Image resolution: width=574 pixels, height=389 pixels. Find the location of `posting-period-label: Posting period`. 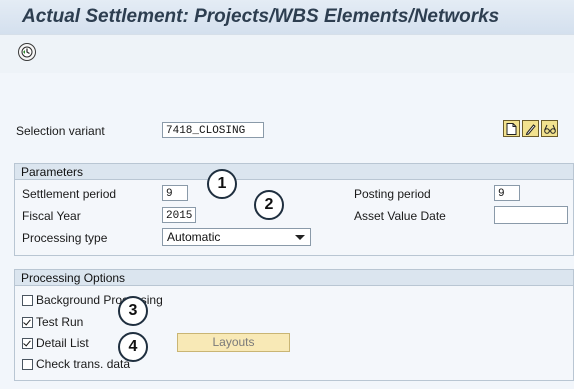

posting-period-label: Posting period is located at coordinates (392, 194).